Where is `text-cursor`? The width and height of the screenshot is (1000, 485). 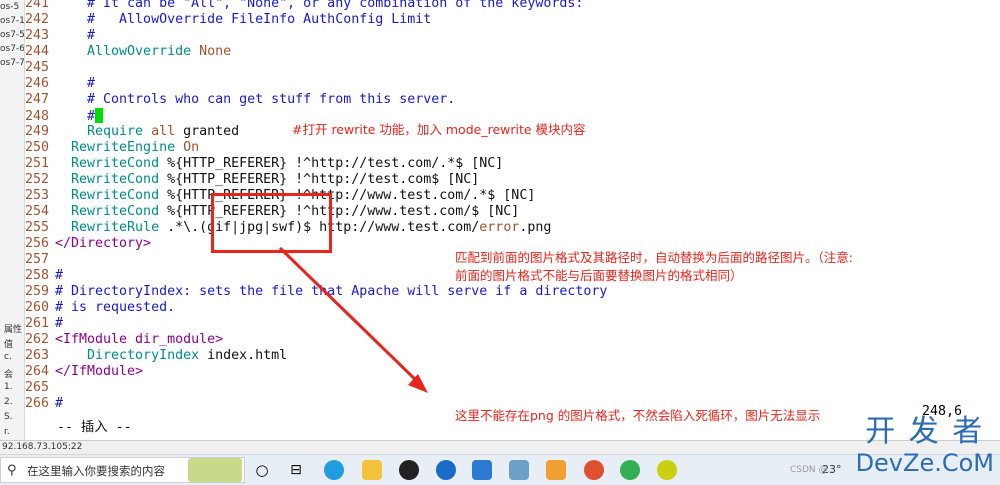 text-cursor is located at coordinates (99, 115).